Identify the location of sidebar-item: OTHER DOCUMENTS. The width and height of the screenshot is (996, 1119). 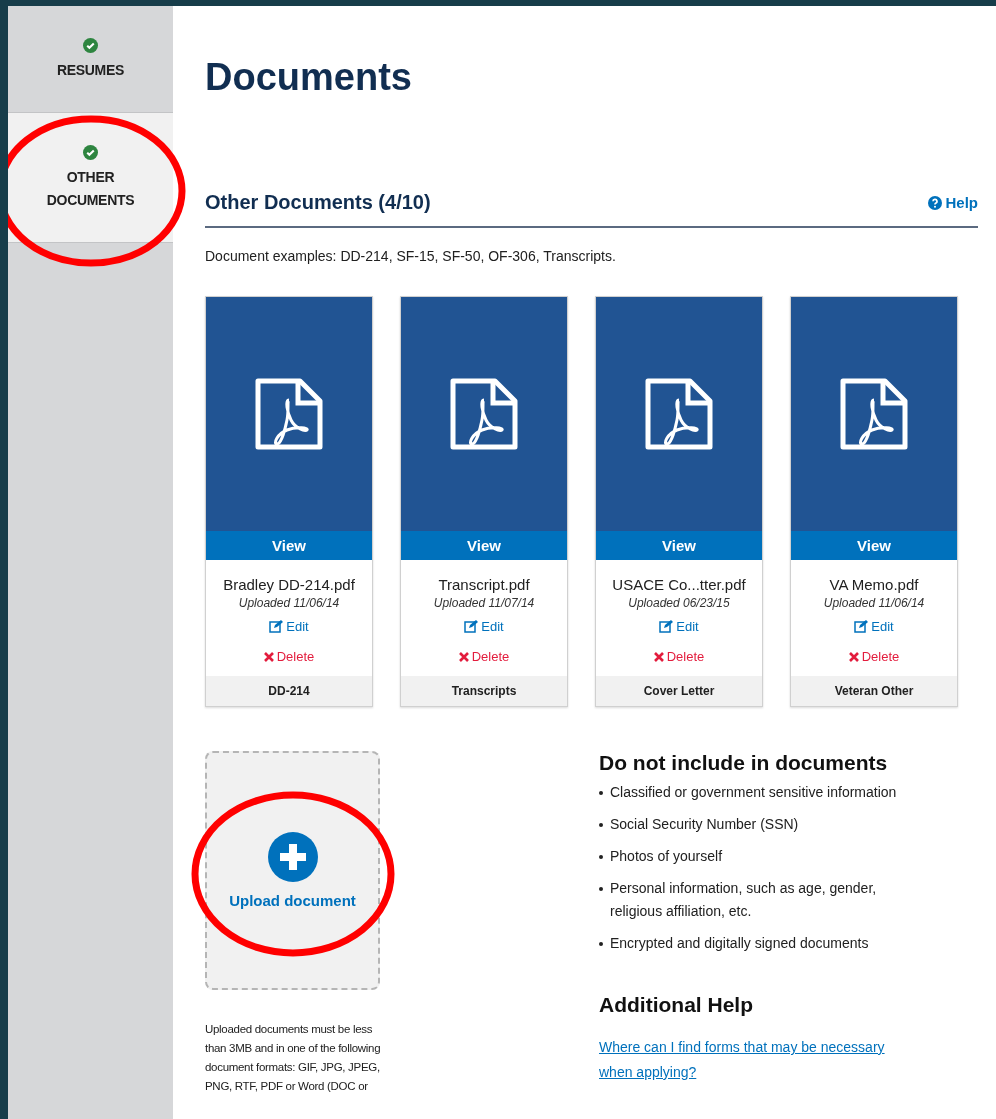
(90, 178).